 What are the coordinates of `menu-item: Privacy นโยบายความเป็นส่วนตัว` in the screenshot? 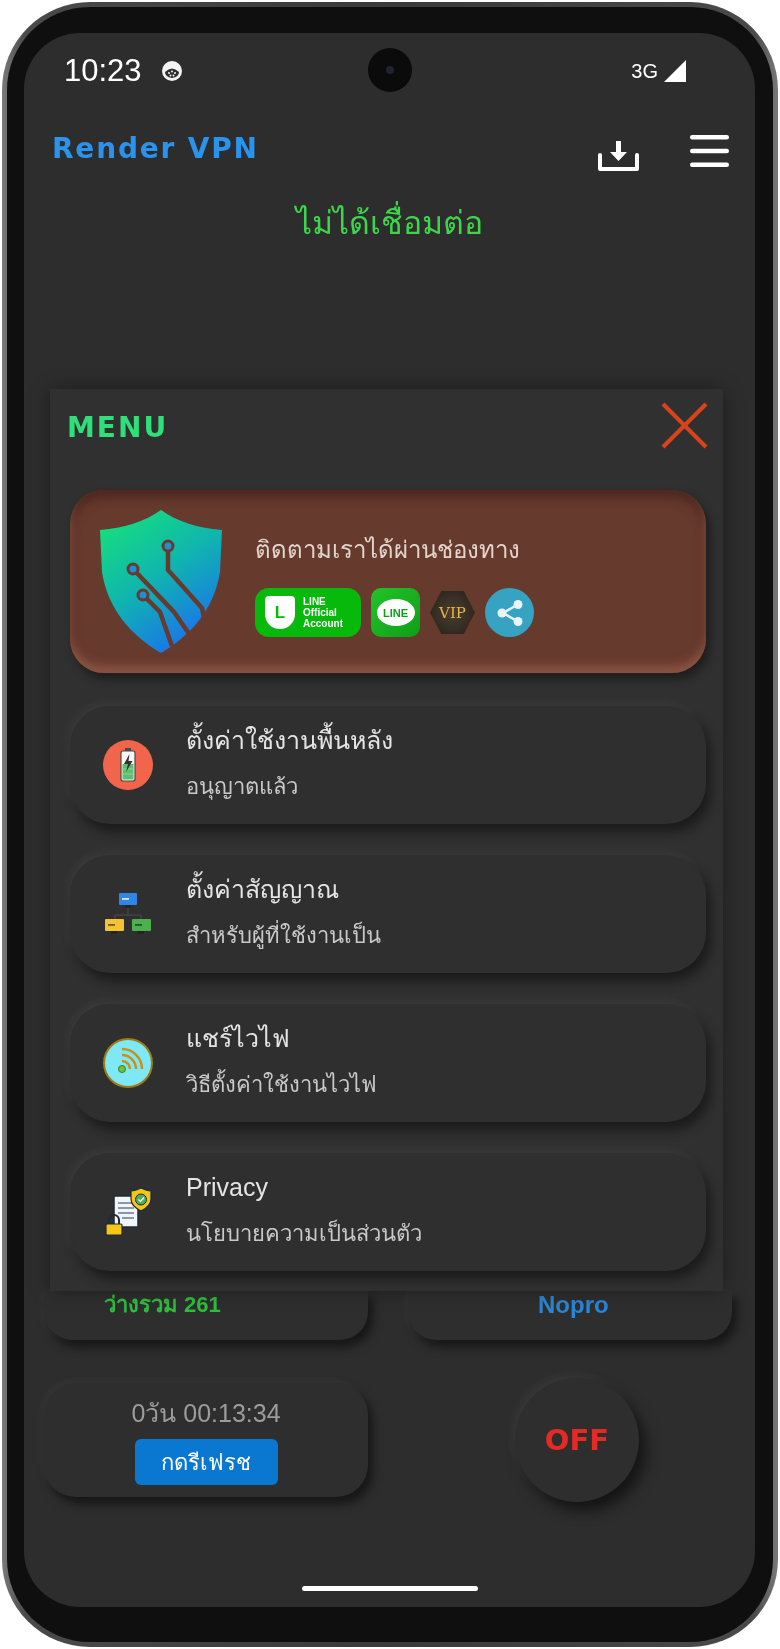 It's located at (388, 1212).